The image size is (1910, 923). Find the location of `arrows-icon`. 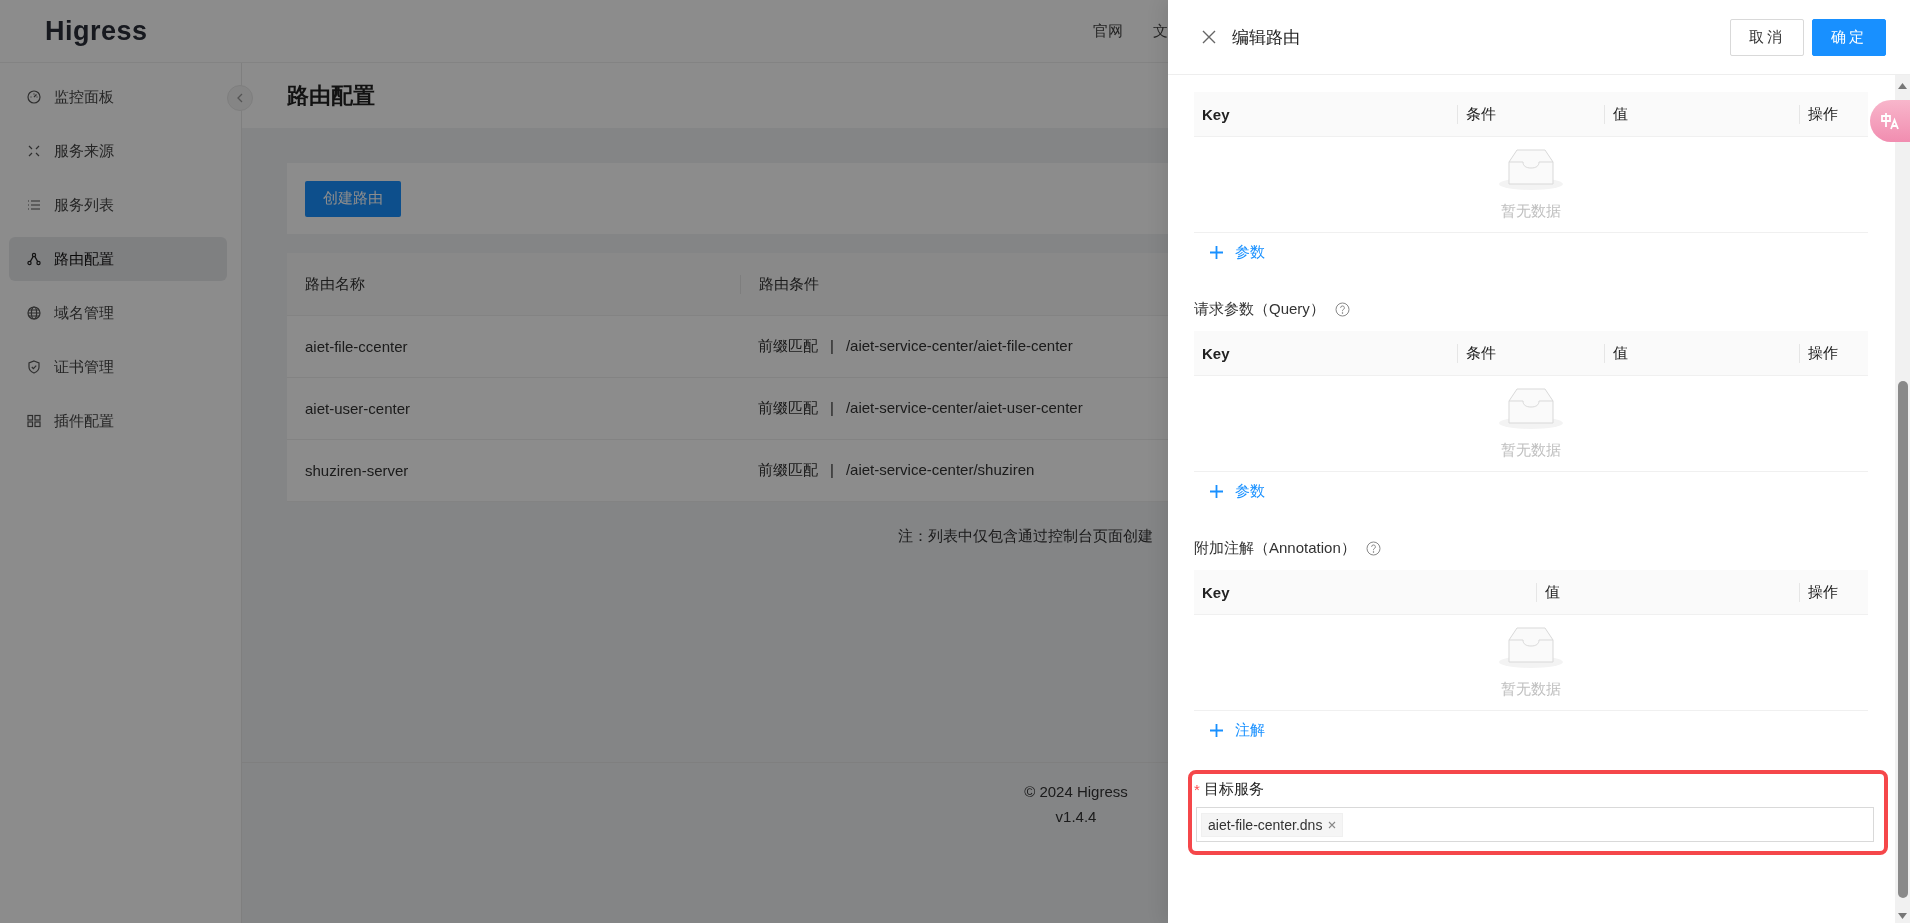

arrows-icon is located at coordinates (34, 151).